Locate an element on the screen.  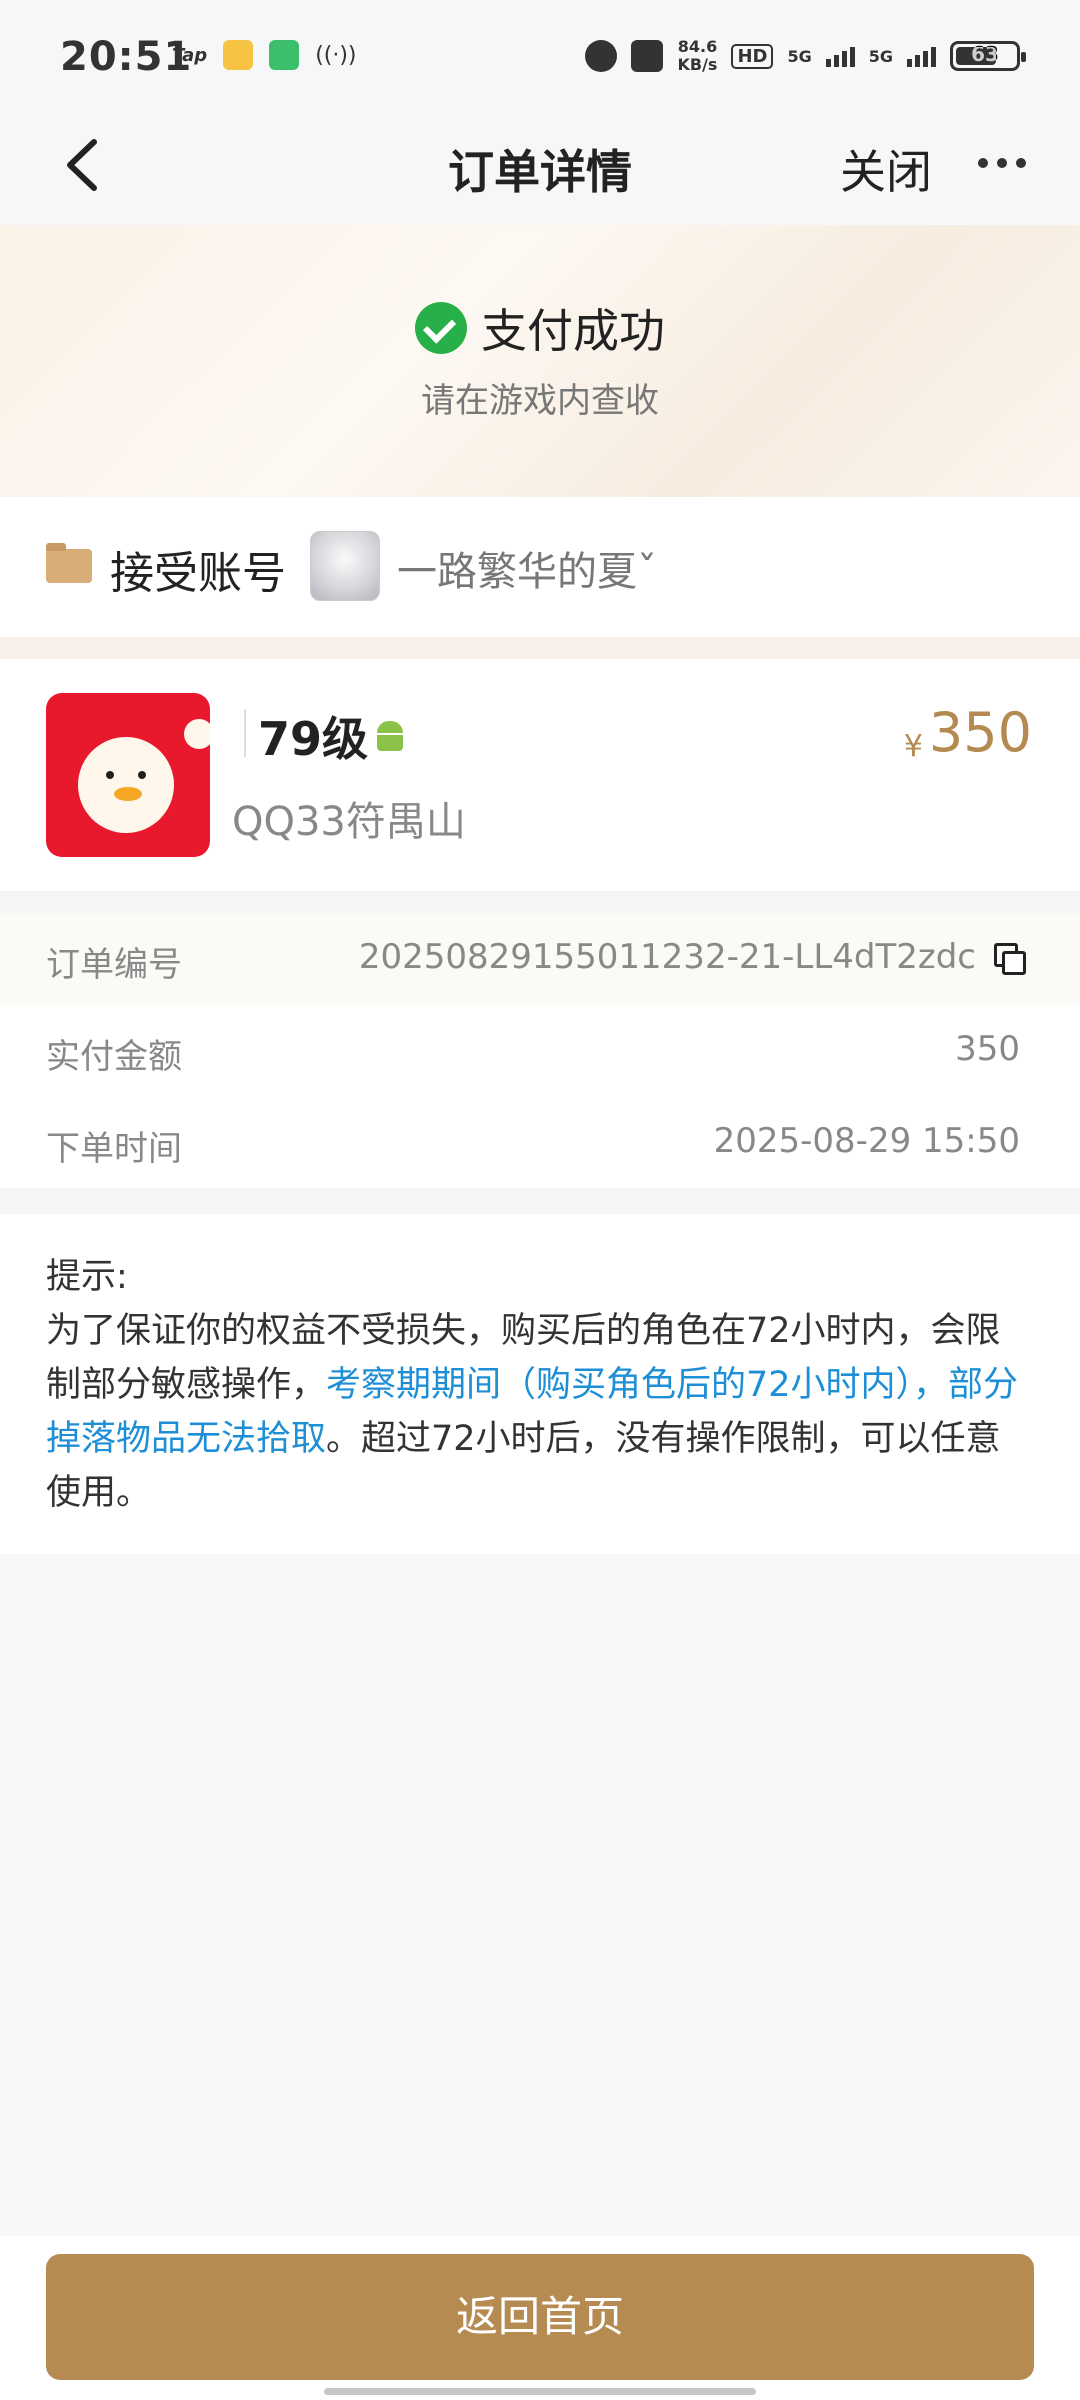
product-price: ¥350 is located at coordinates (968, 732).